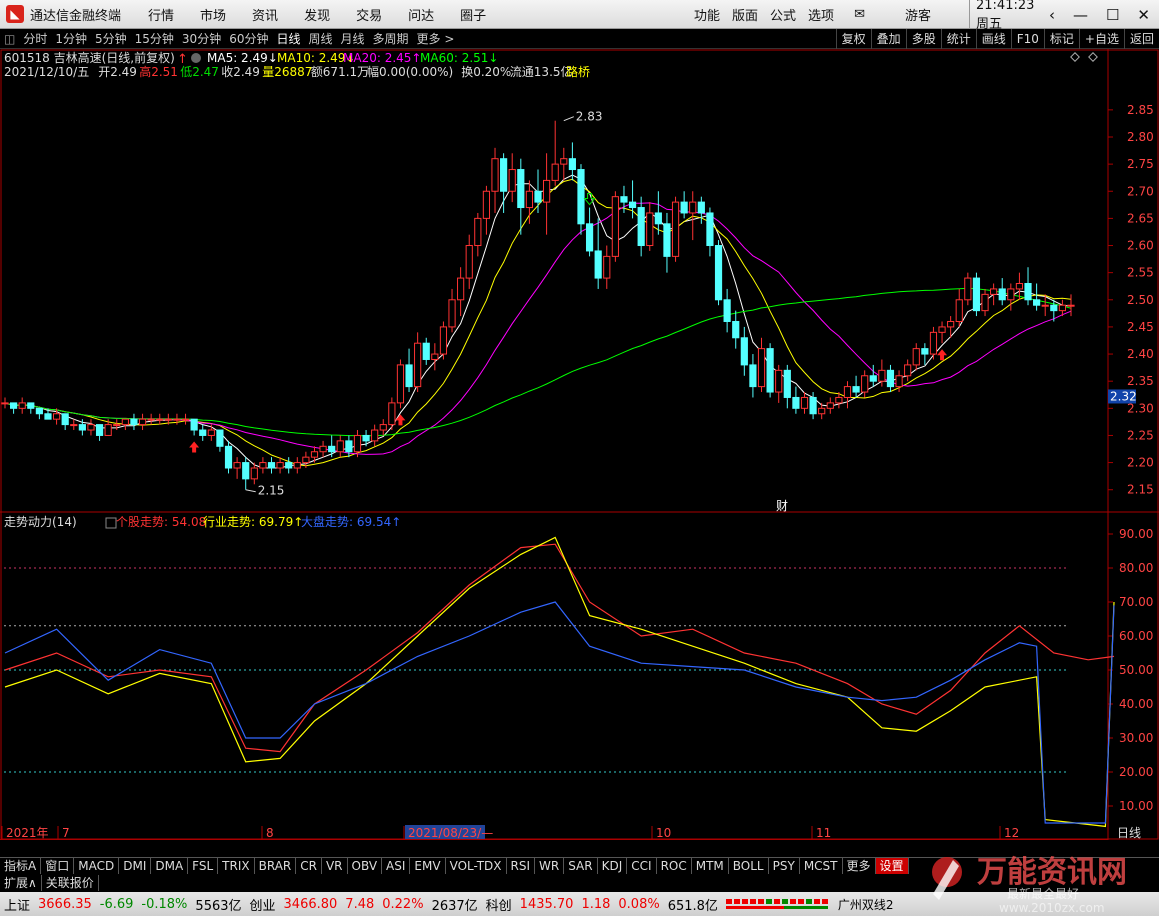  Describe the element at coordinates (248, 38) in the screenshot. I see `period-tab-5: 60分钟` at that location.